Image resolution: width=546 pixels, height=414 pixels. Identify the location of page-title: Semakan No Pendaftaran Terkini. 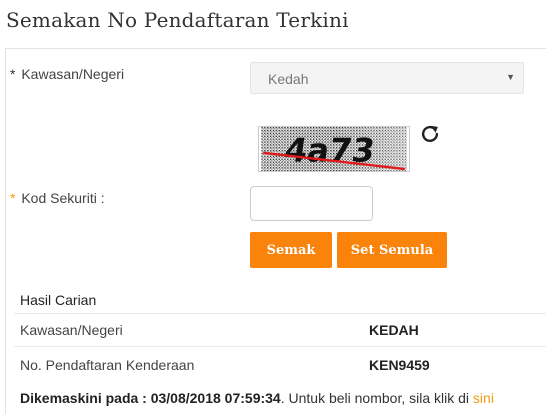
(177, 20).